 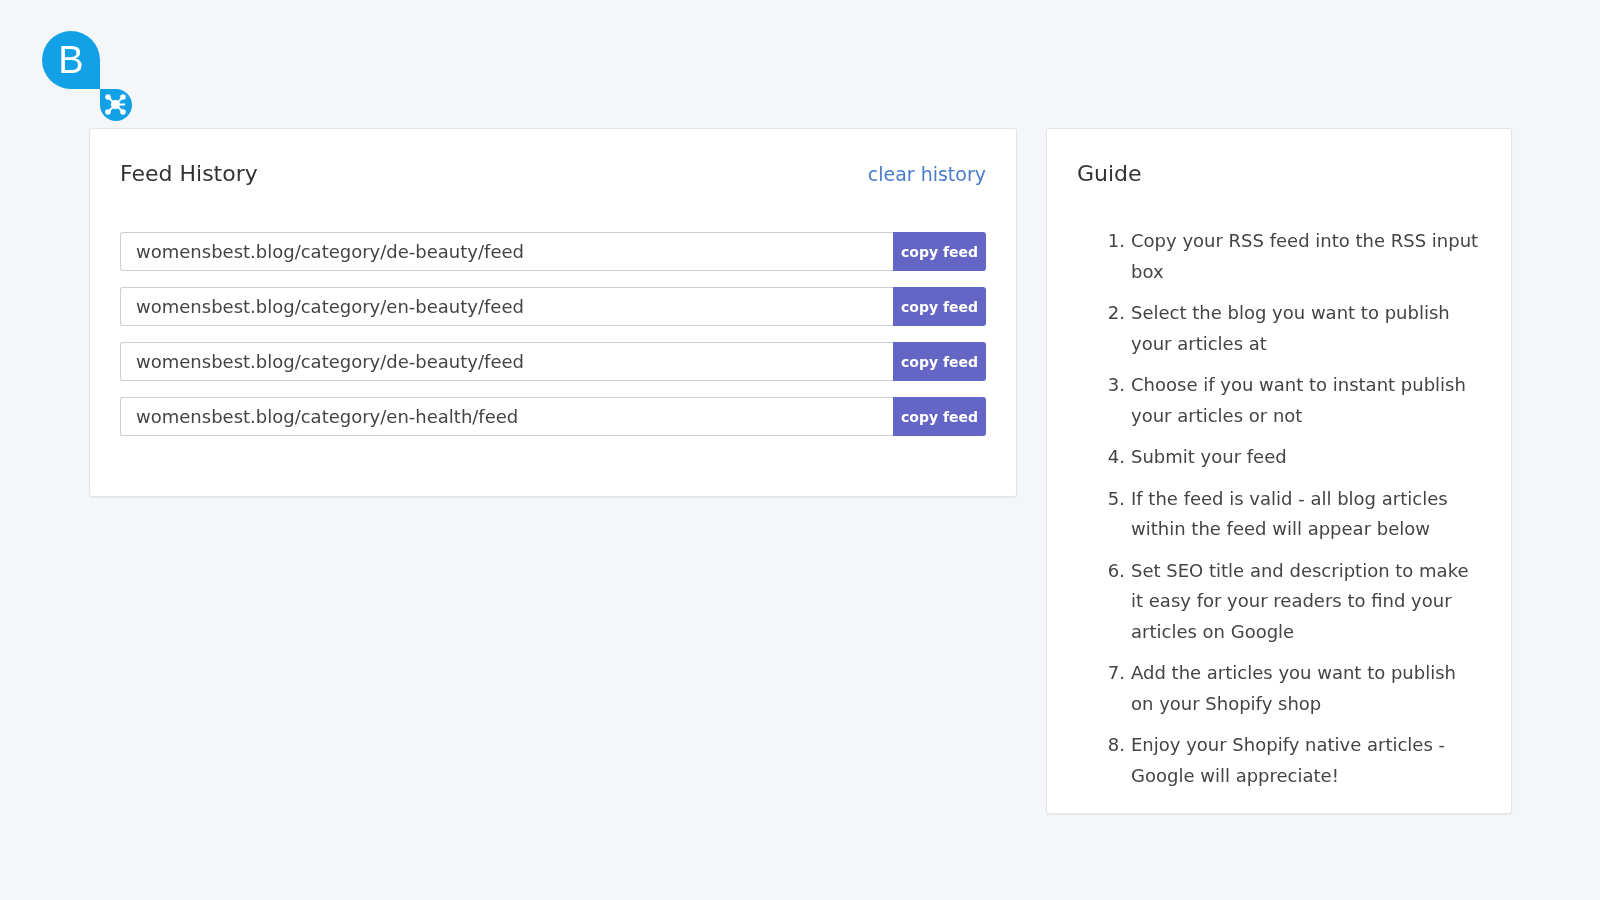 What do you see at coordinates (1305, 256) in the screenshot?
I see `step-text: Copy your RSS feed into the RSS input box` at bounding box center [1305, 256].